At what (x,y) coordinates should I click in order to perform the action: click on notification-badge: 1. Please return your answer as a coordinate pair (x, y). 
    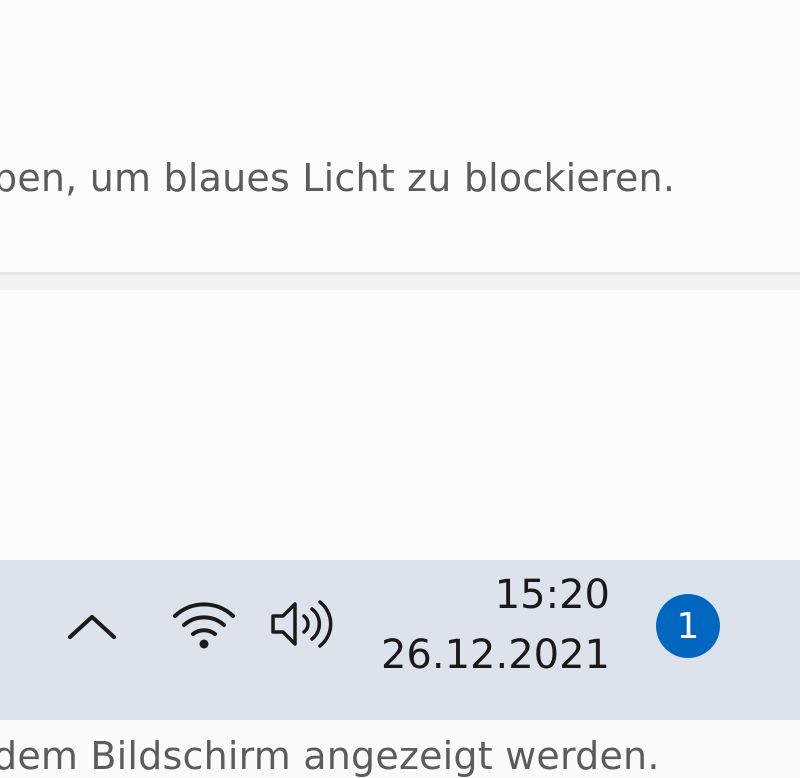
    Looking at the image, I should click on (688, 626).